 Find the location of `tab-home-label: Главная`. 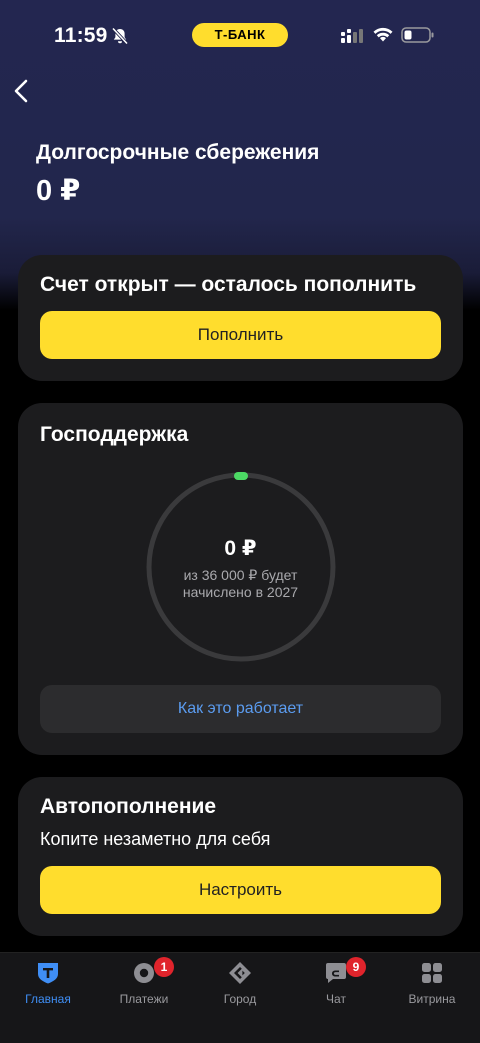

tab-home-label: Главная is located at coordinates (48, 999).